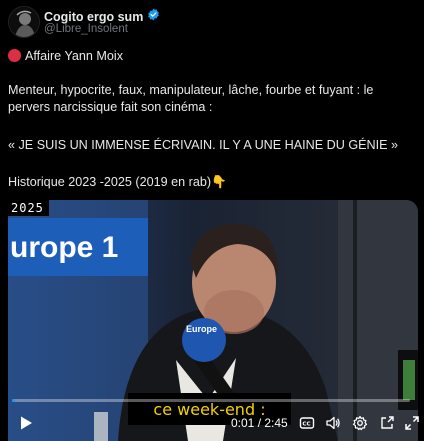 This screenshot has height=441, width=424. Describe the element at coordinates (214, 423) in the screenshot. I see `video-controls: 0:01 / 2:45 CC` at that location.